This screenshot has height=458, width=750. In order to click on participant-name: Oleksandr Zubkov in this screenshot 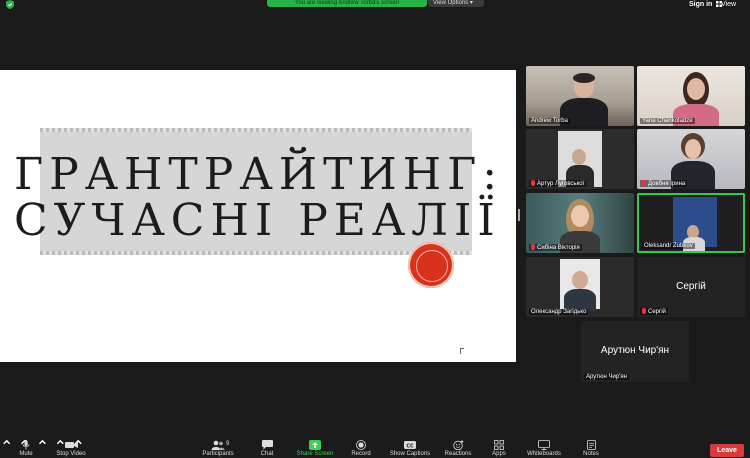, I will do `click(668, 246)`.